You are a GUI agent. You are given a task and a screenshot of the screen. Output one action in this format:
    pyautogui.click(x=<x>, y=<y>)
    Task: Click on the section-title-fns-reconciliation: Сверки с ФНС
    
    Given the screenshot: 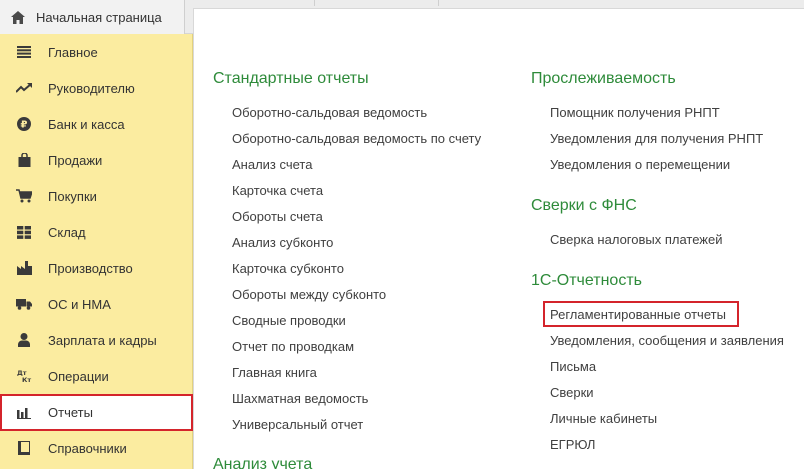 What is the action you would take?
    pyautogui.click(x=584, y=205)
    